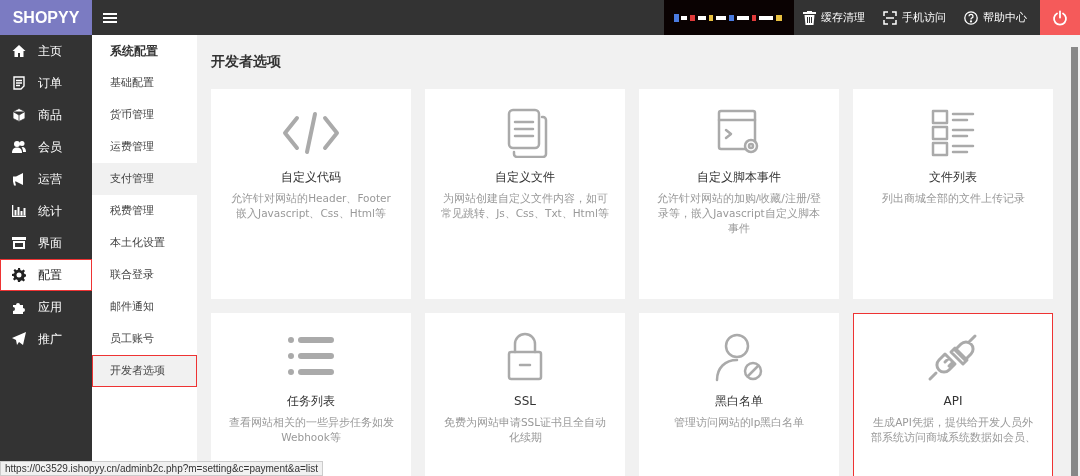  I want to click on option-card: 文件列表 列出商城全部的文件上传记录, so click(953, 194).